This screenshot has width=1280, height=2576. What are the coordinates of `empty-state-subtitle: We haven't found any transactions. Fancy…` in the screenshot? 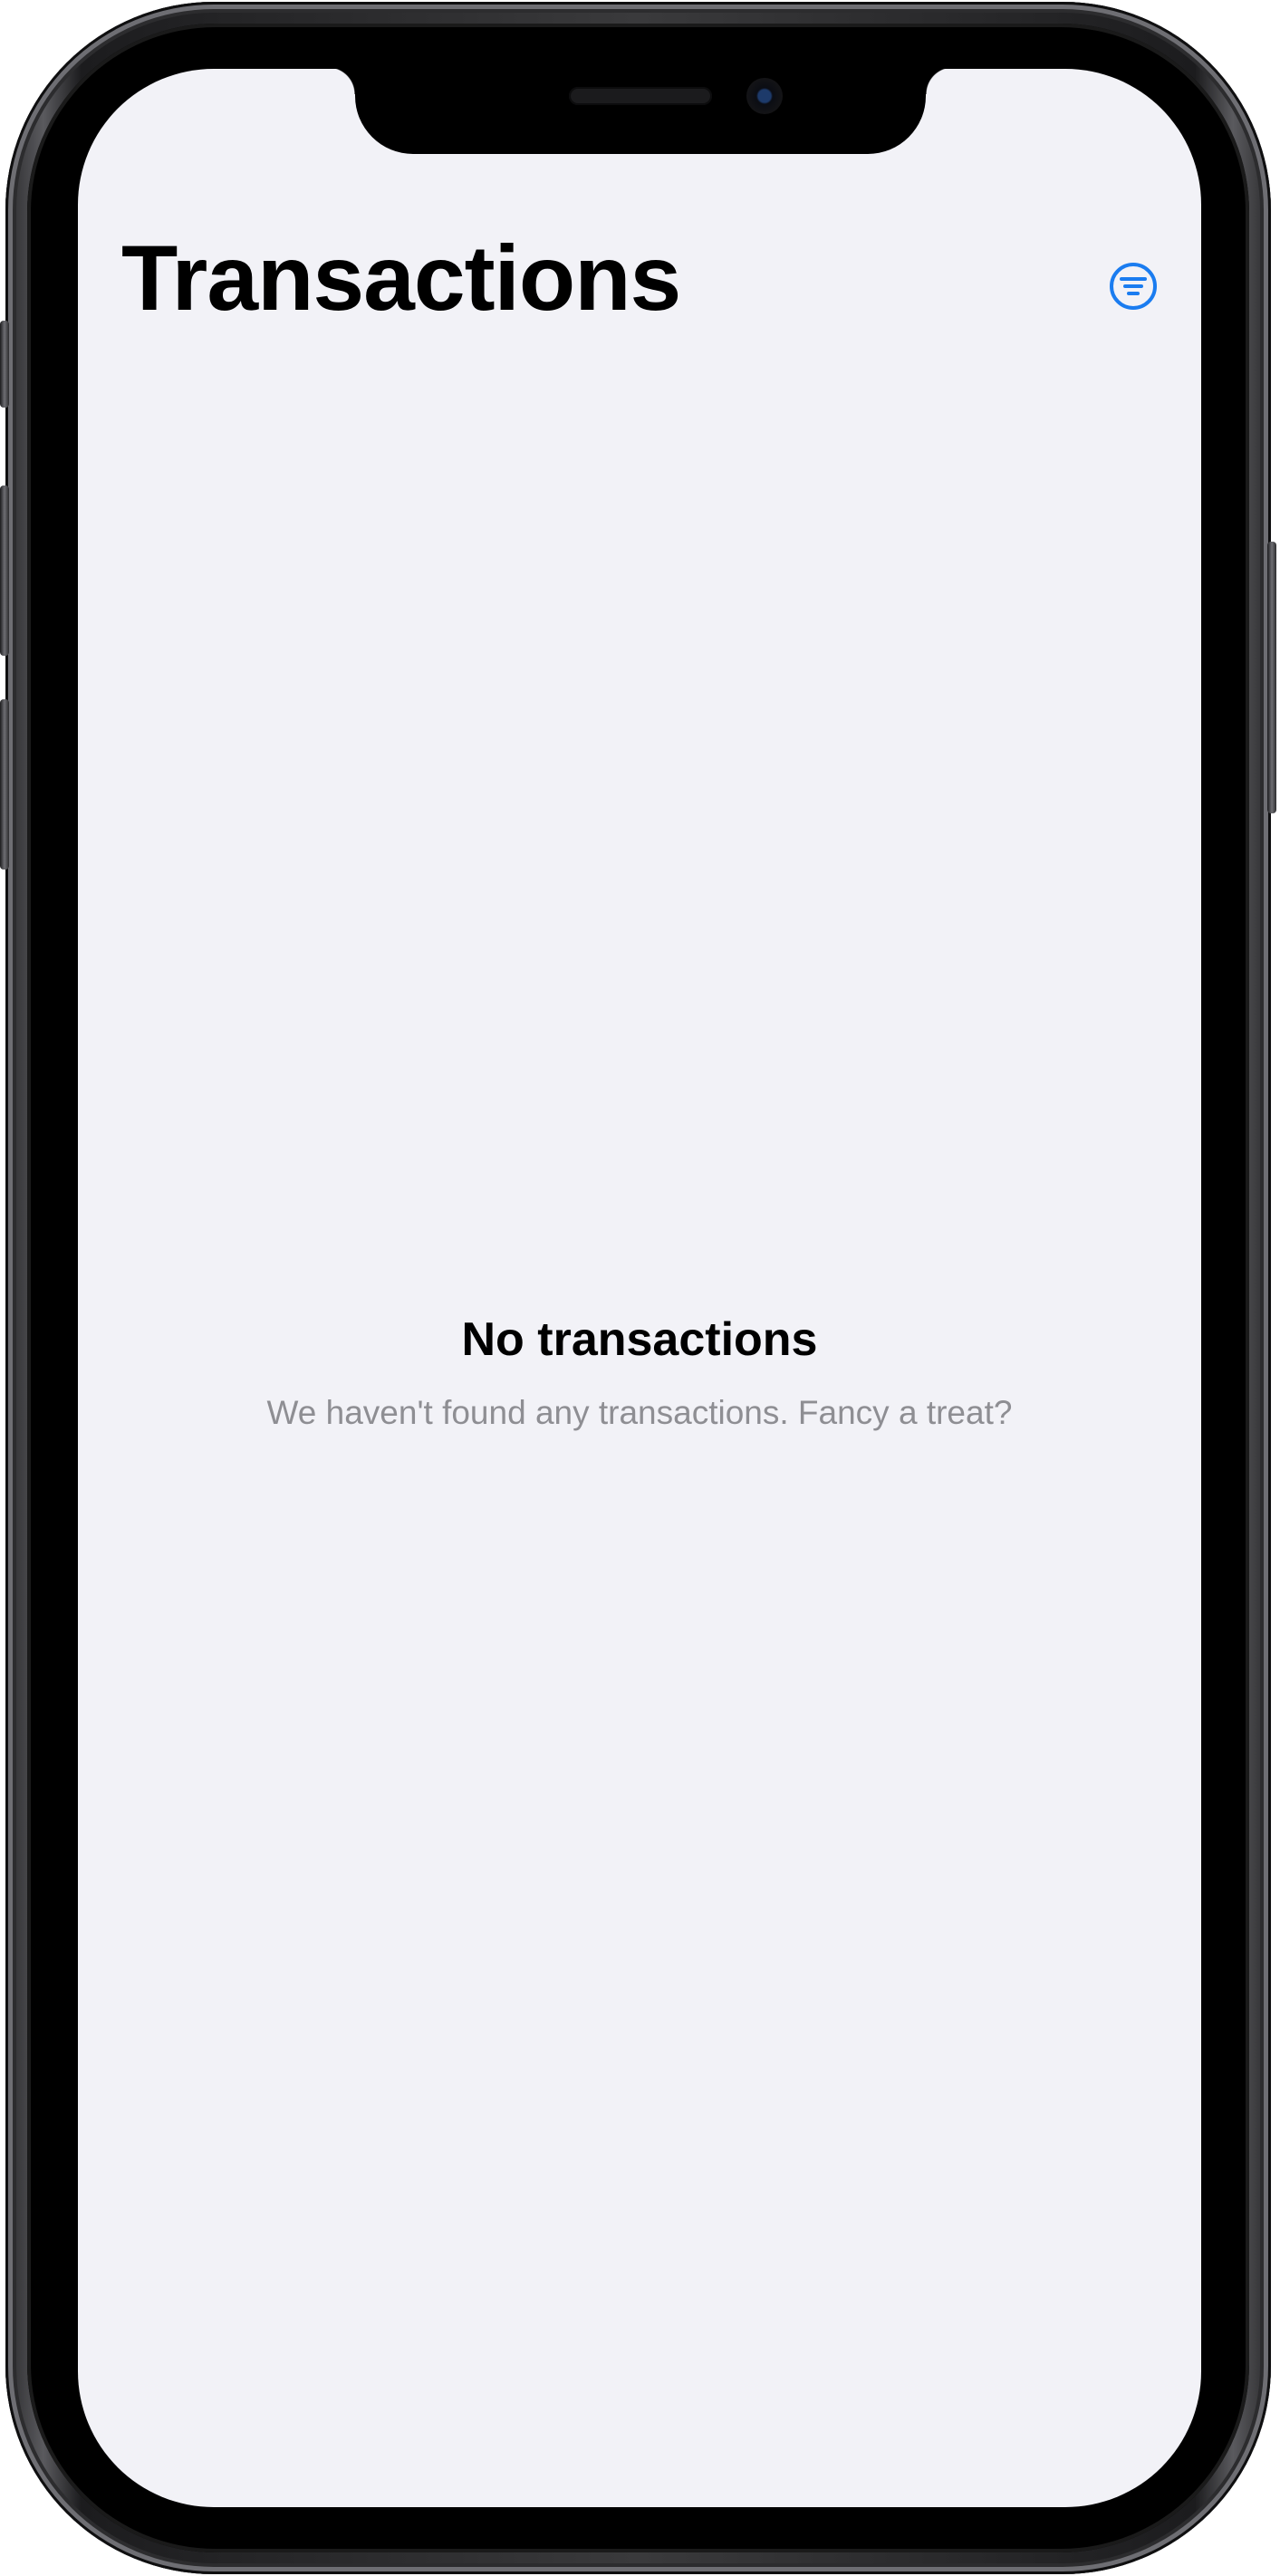 It's located at (639, 1413).